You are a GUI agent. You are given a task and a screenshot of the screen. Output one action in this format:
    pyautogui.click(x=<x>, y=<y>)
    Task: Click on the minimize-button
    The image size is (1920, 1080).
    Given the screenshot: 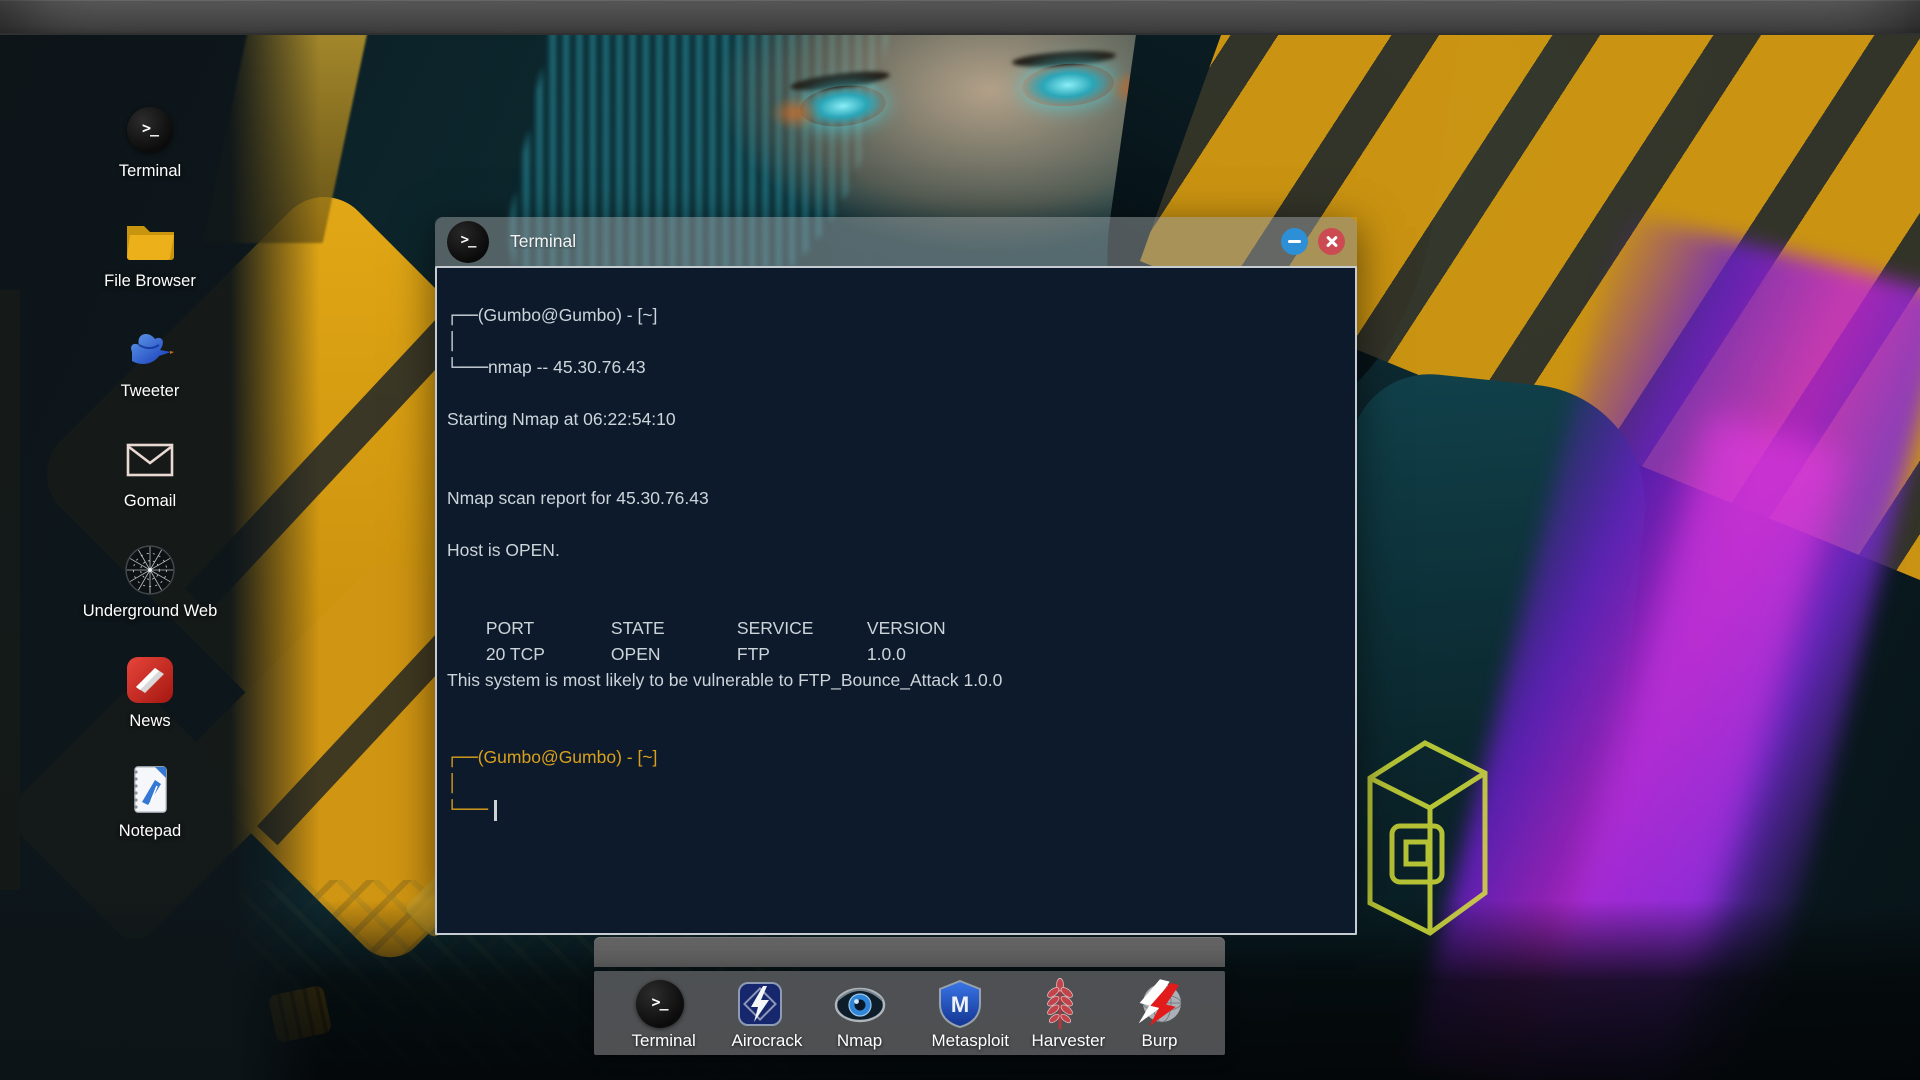 What is the action you would take?
    pyautogui.click(x=1294, y=241)
    